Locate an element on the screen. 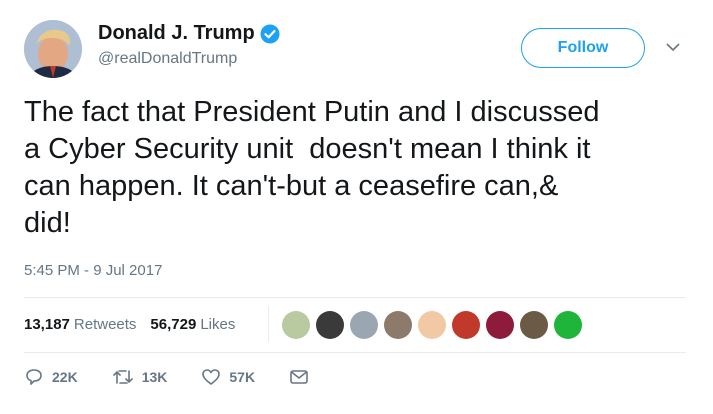  avatar is located at coordinates (53, 49).